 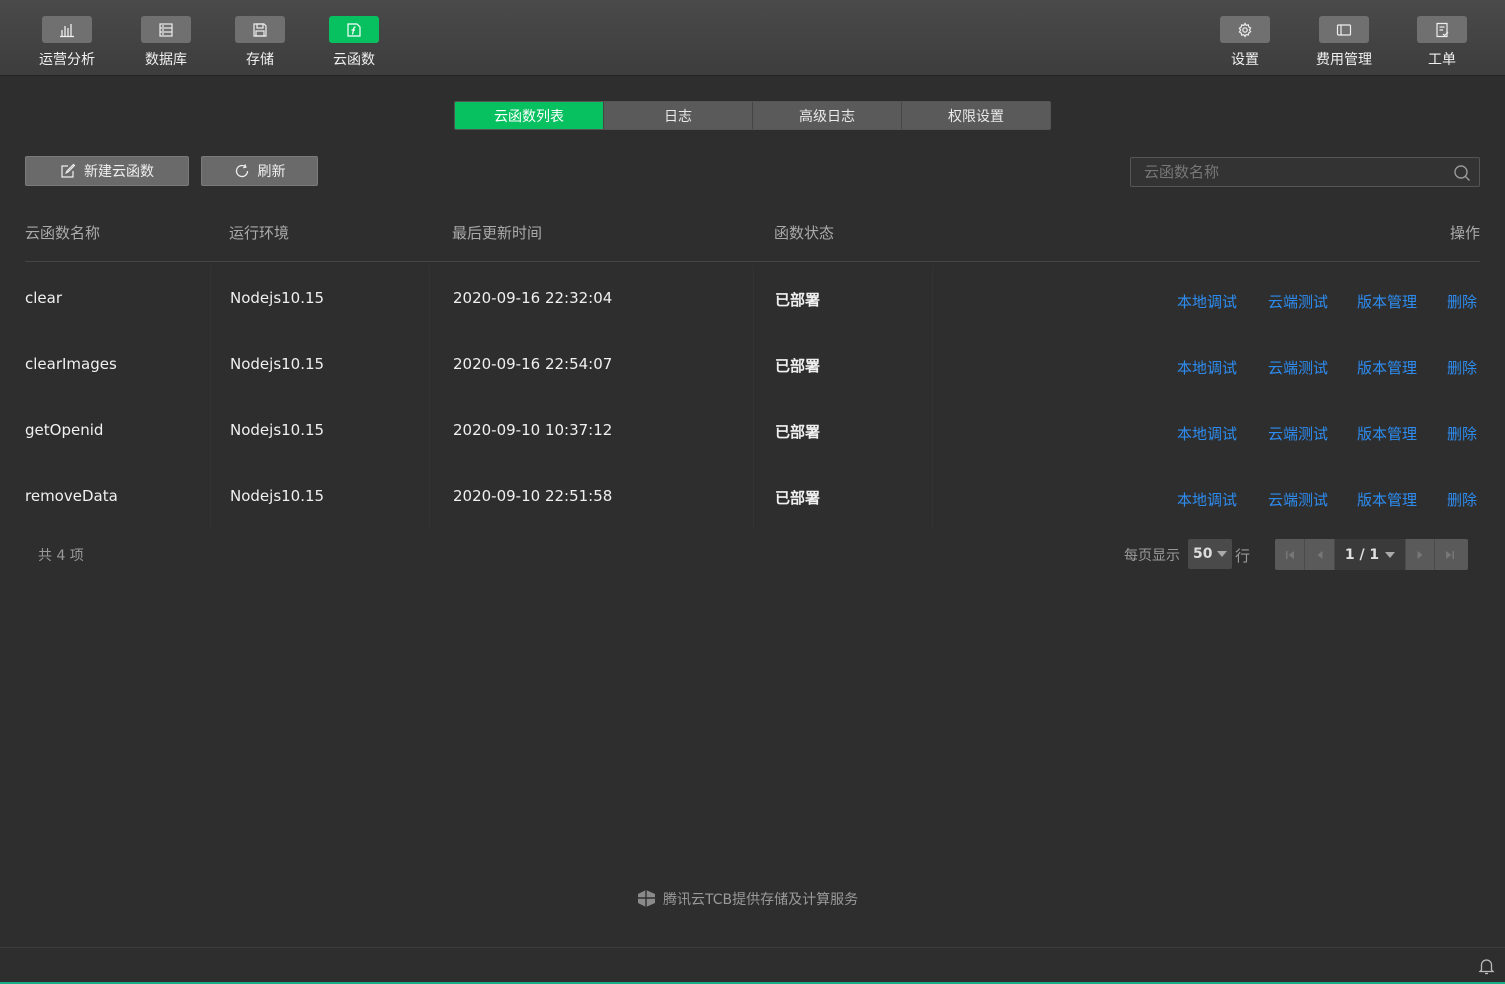 What do you see at coordinates (804, 233) in the screenshot?
I see `header-status: 函数状态` at bounding box center [804, 233].